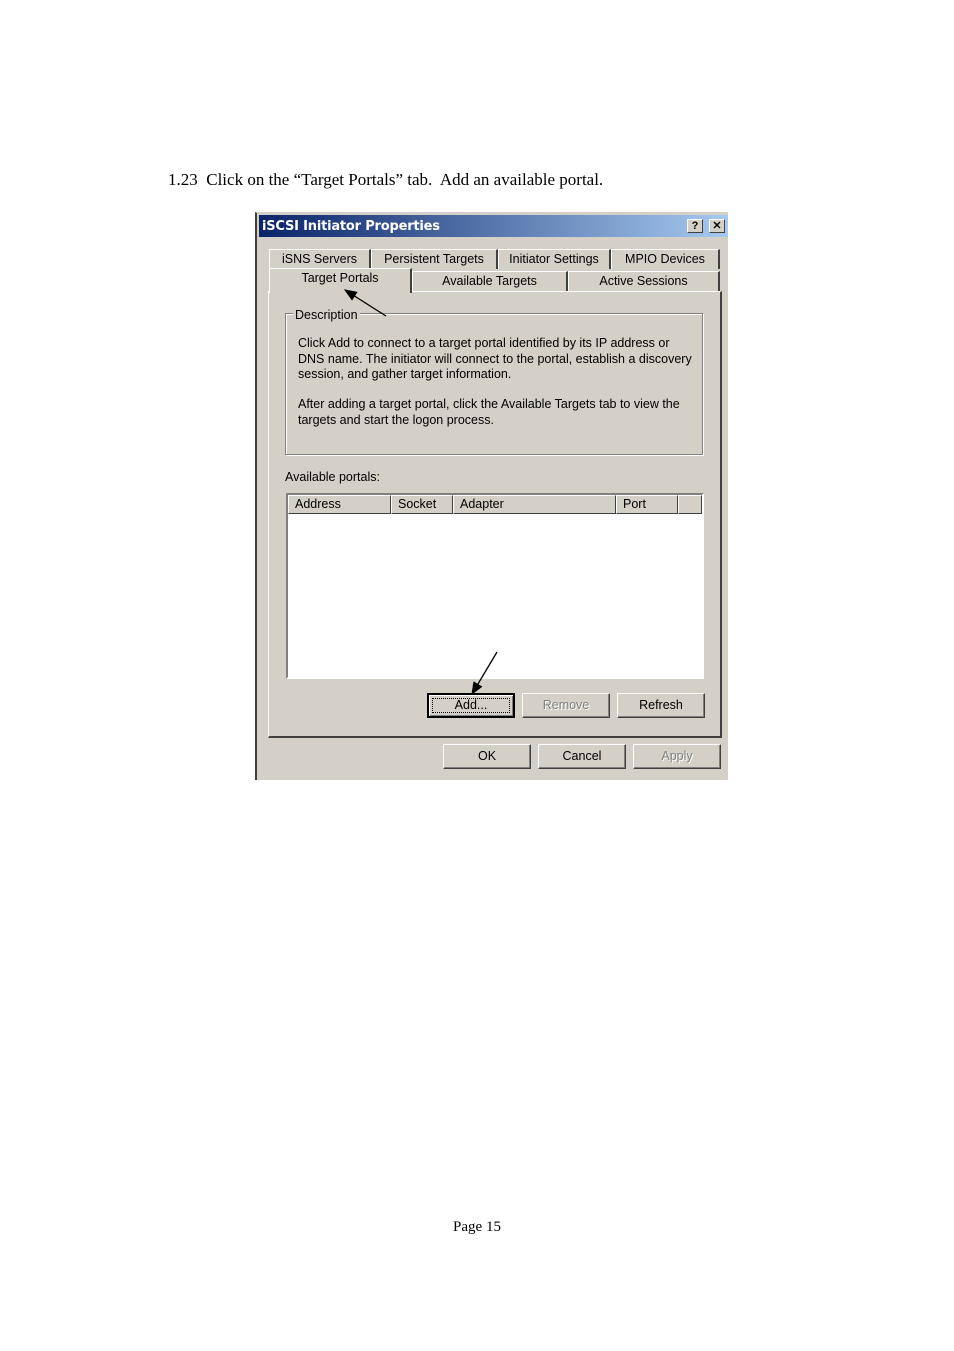 This screenshot has width=954, height=1351. What do you see at coordinates (351, 226) in the screenshot?
I see `window-title: iSCSI Initiator Properties` at bounding box center [351, 226].